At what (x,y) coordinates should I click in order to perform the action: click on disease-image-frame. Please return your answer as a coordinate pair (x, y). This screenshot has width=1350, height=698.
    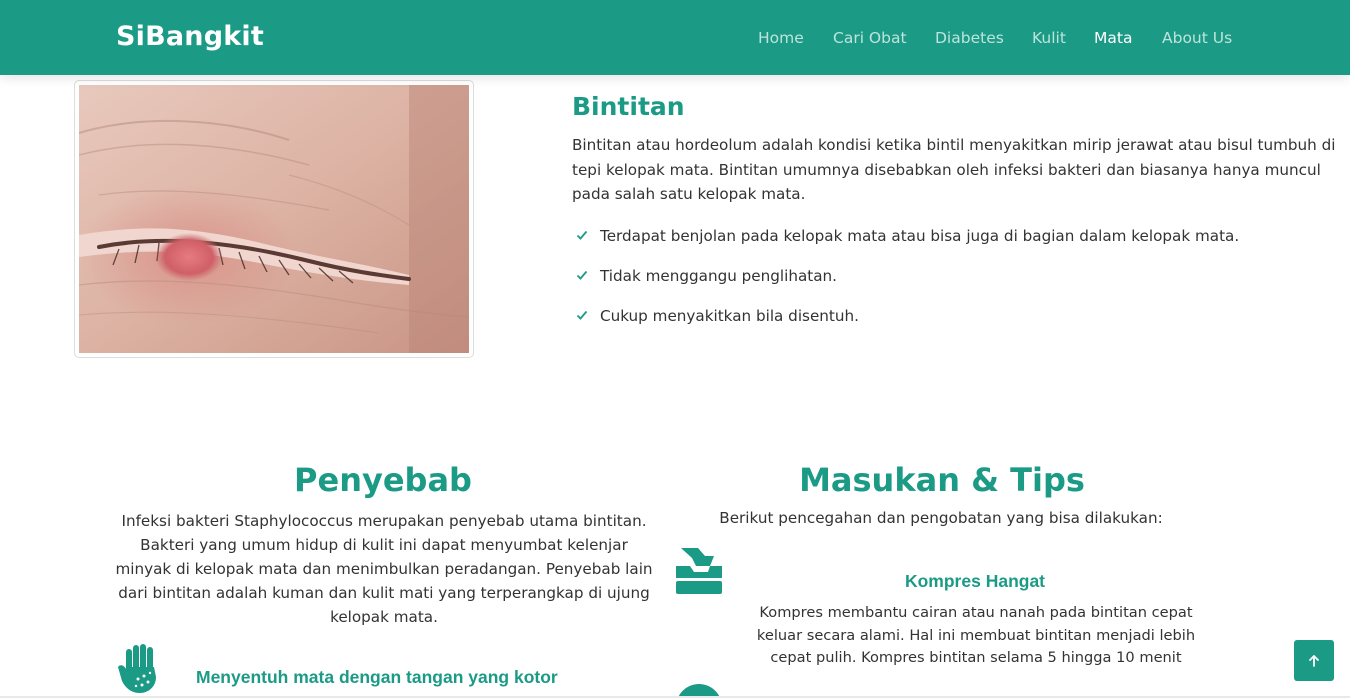
    Looking at the image, I should click on (274, 219).